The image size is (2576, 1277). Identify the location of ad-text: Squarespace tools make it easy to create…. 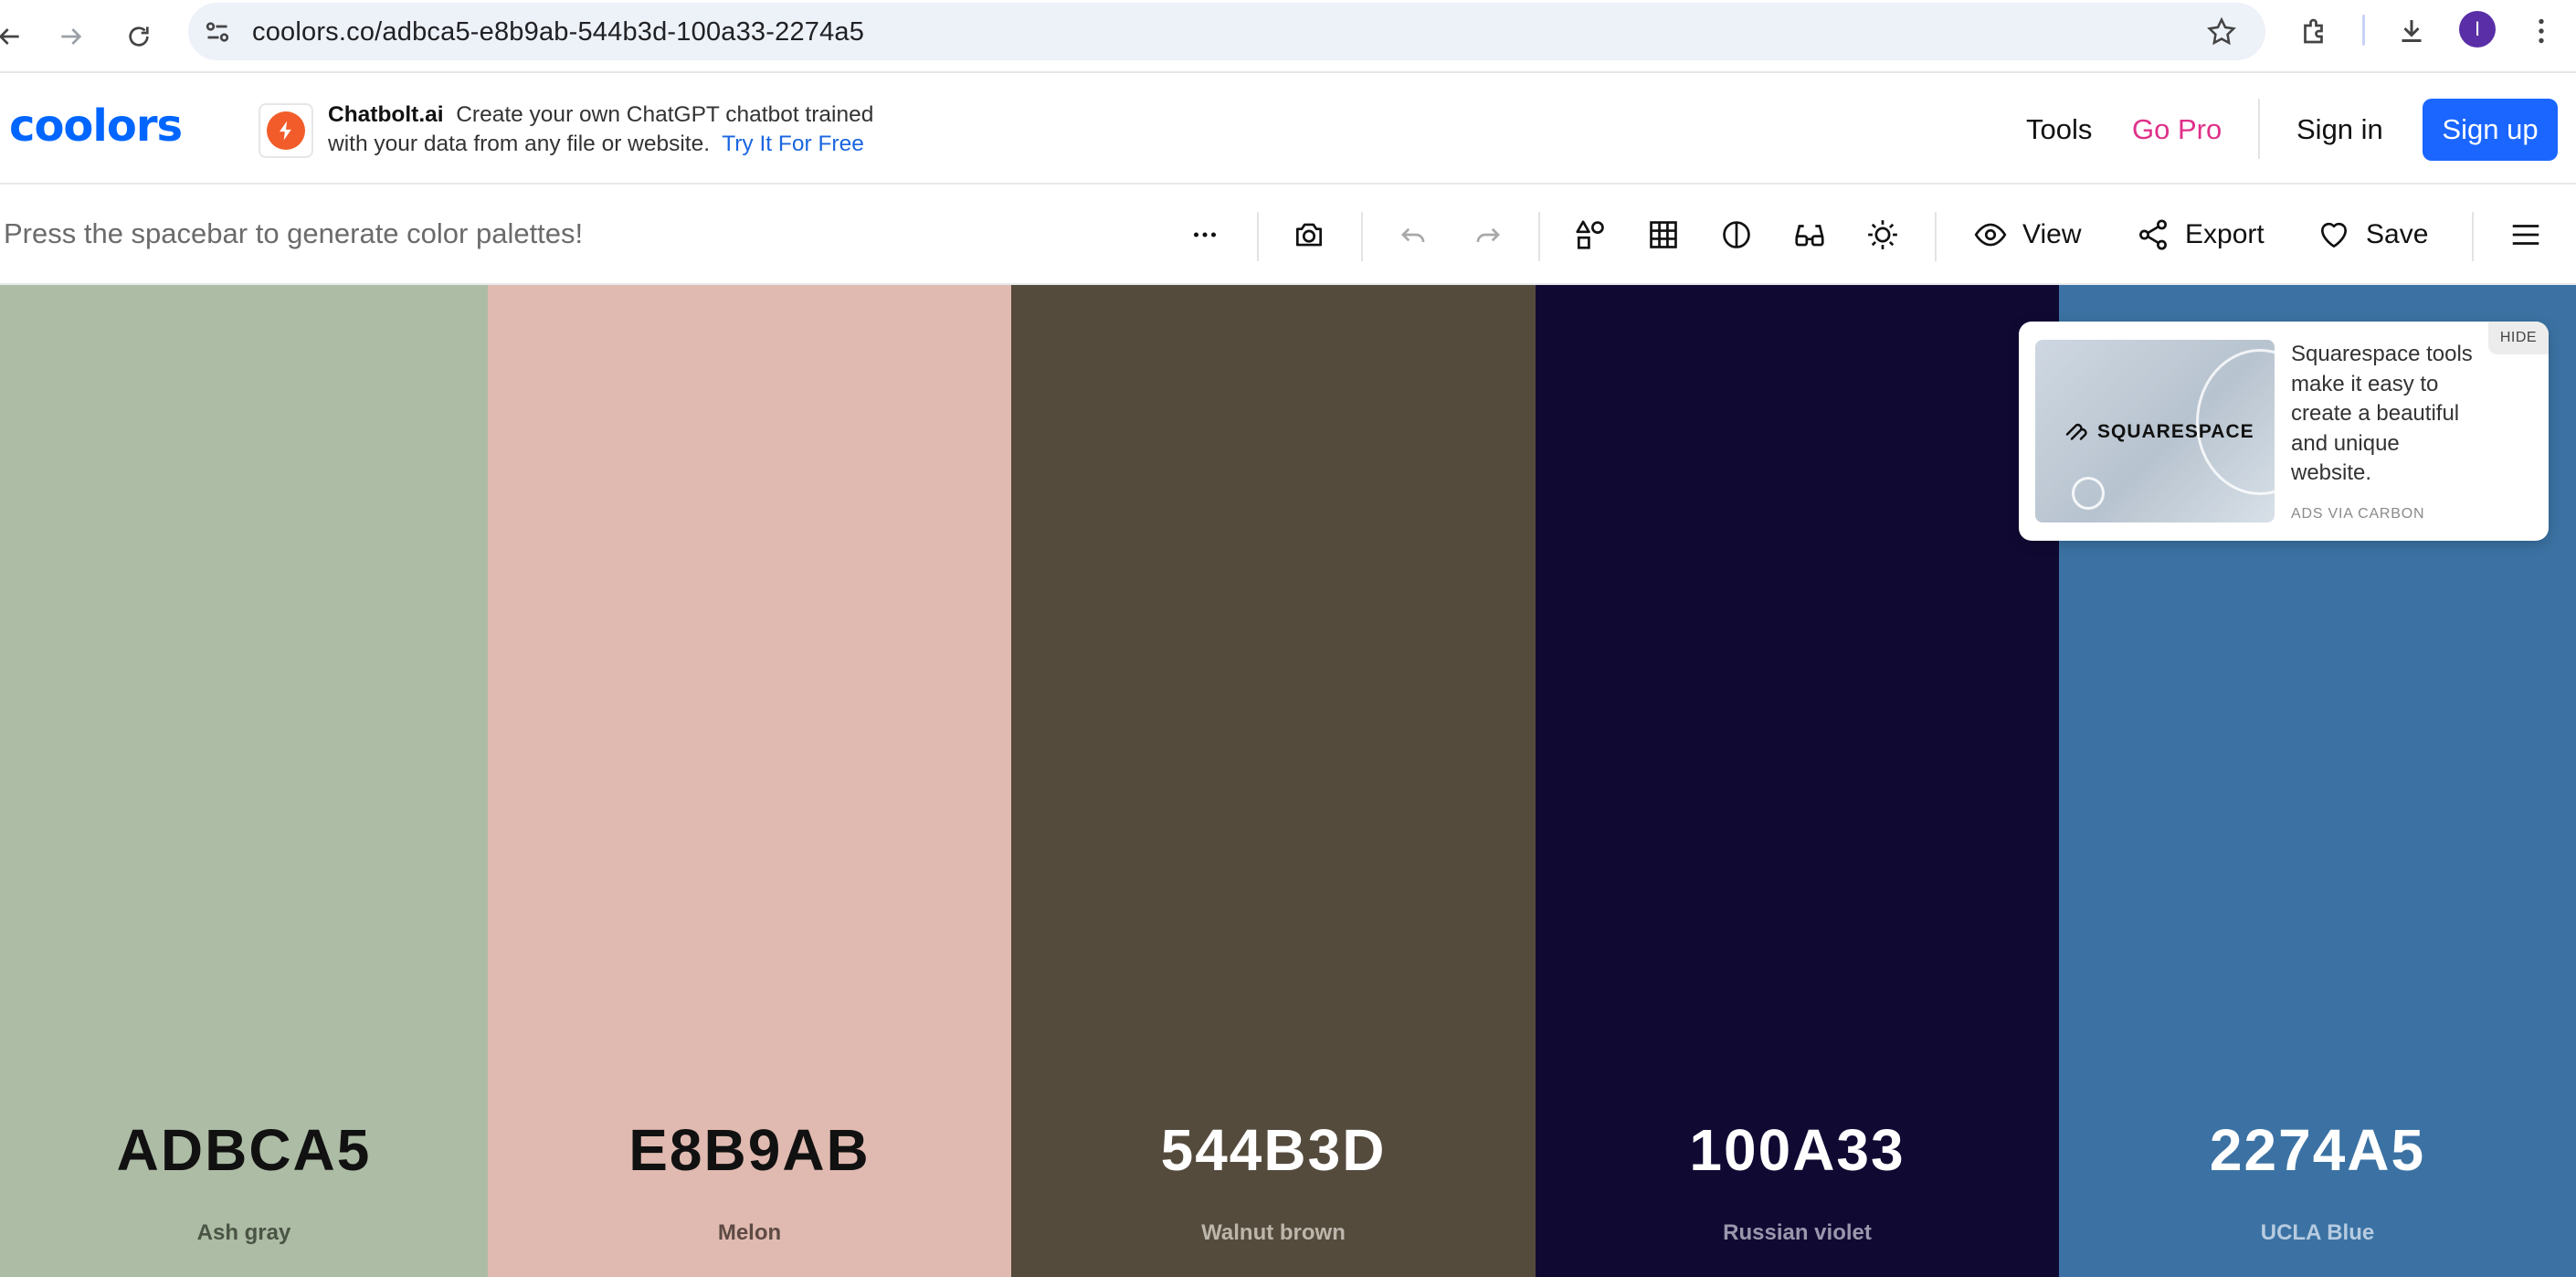
(2382, 414).